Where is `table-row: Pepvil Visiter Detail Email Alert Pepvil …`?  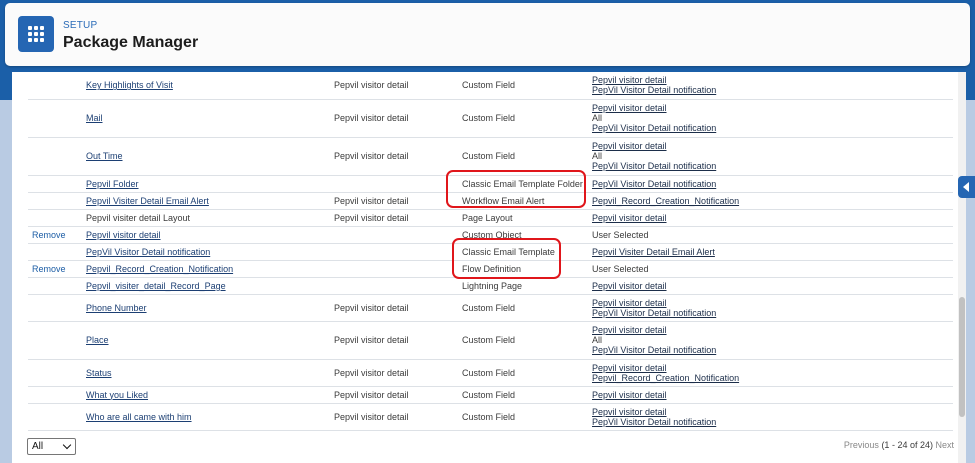 table-row: Pepvil Visiter Detail Email Alert Pepvil … is located at coordinates (490, 201).